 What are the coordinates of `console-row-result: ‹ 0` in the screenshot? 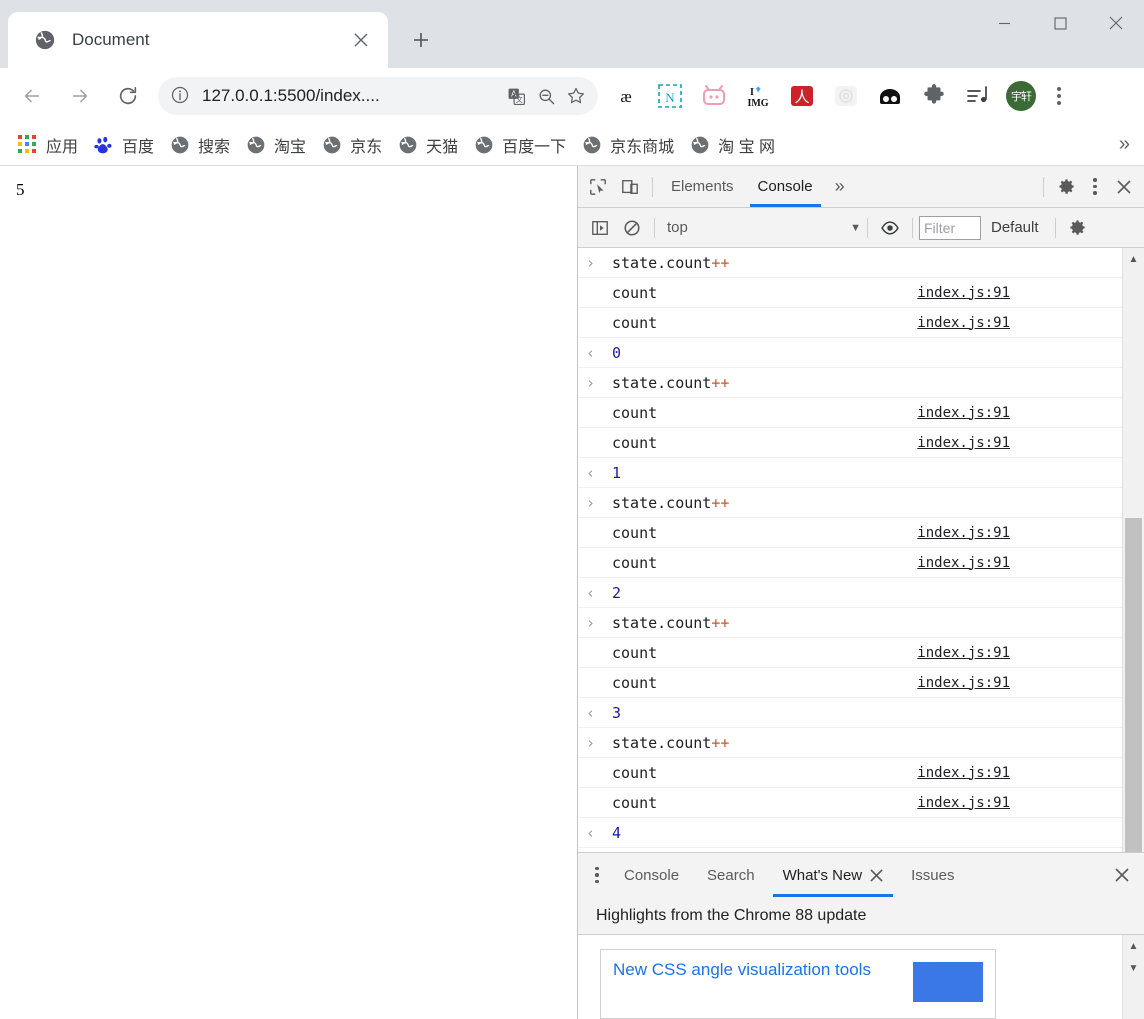 It's located at (850, 353).